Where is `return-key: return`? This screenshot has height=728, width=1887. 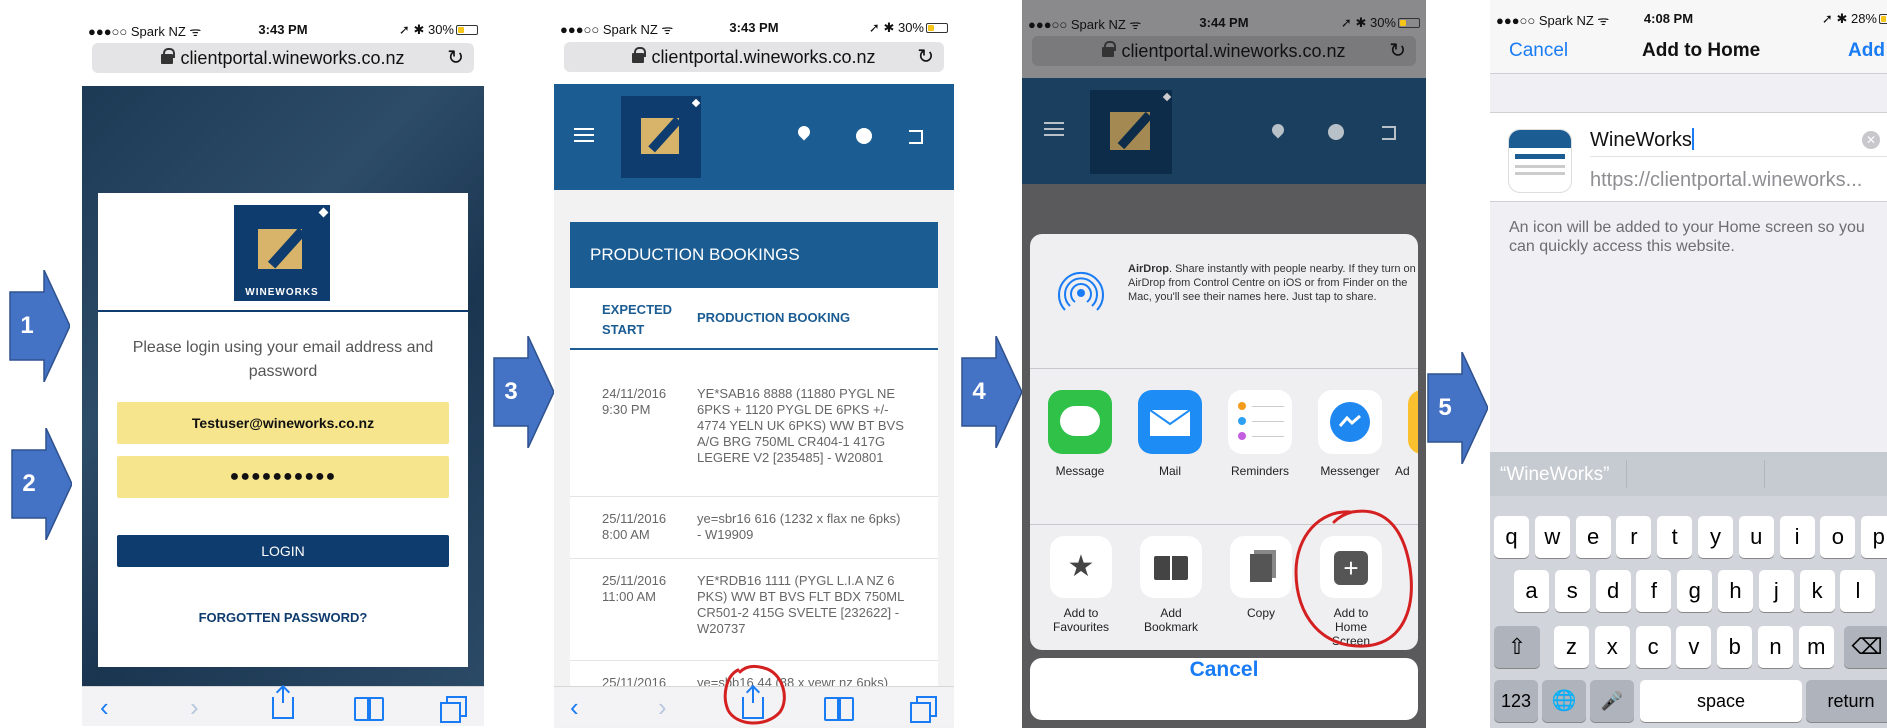 return-key: return is located at coordinates (1846, 701).